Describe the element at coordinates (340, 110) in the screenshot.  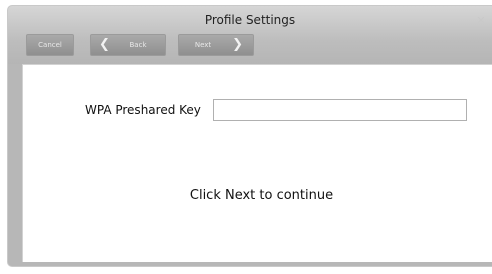
I see `wpa-key-input` at that location.